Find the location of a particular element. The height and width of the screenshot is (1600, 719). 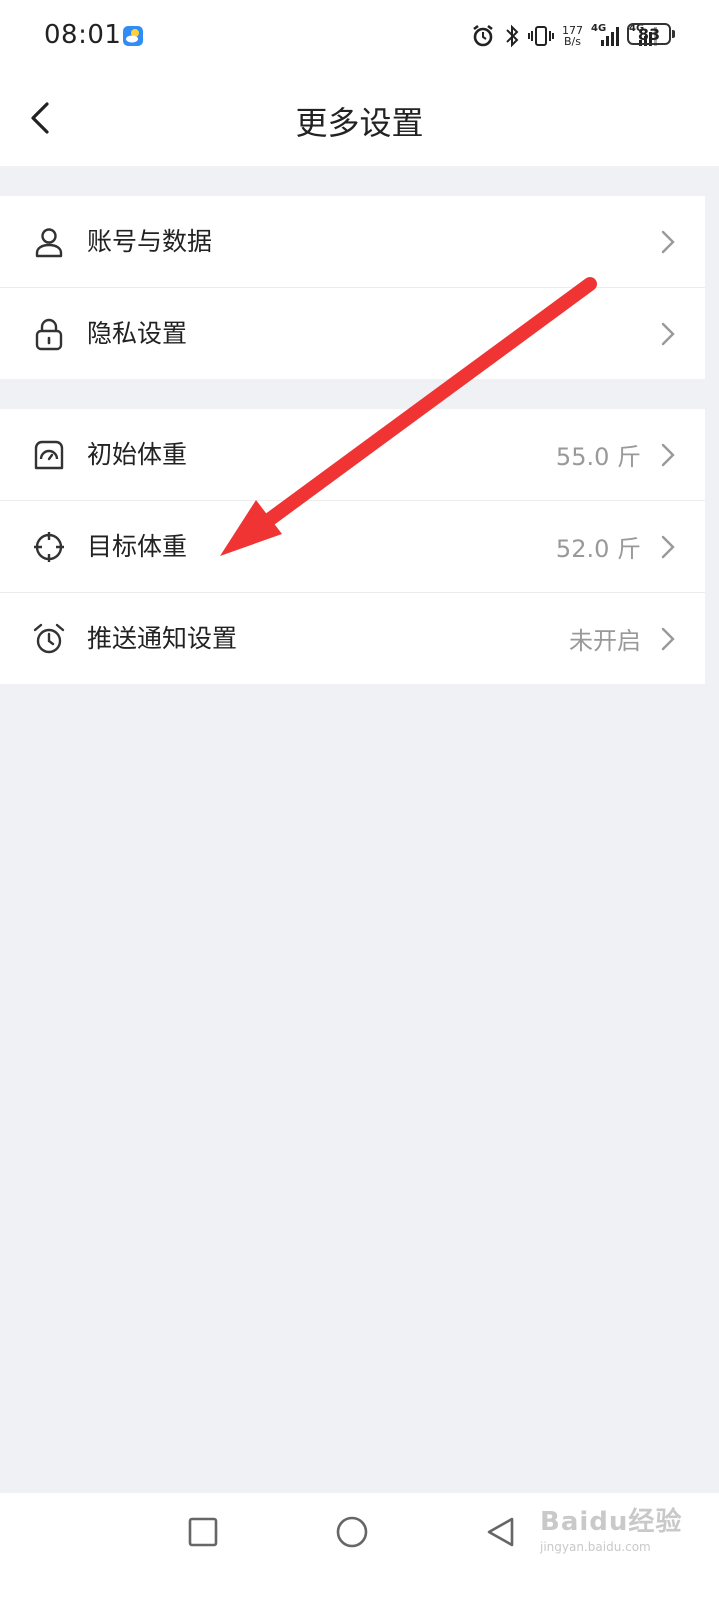

row-label: 隐私设置 is located at coordinates (137, 333).